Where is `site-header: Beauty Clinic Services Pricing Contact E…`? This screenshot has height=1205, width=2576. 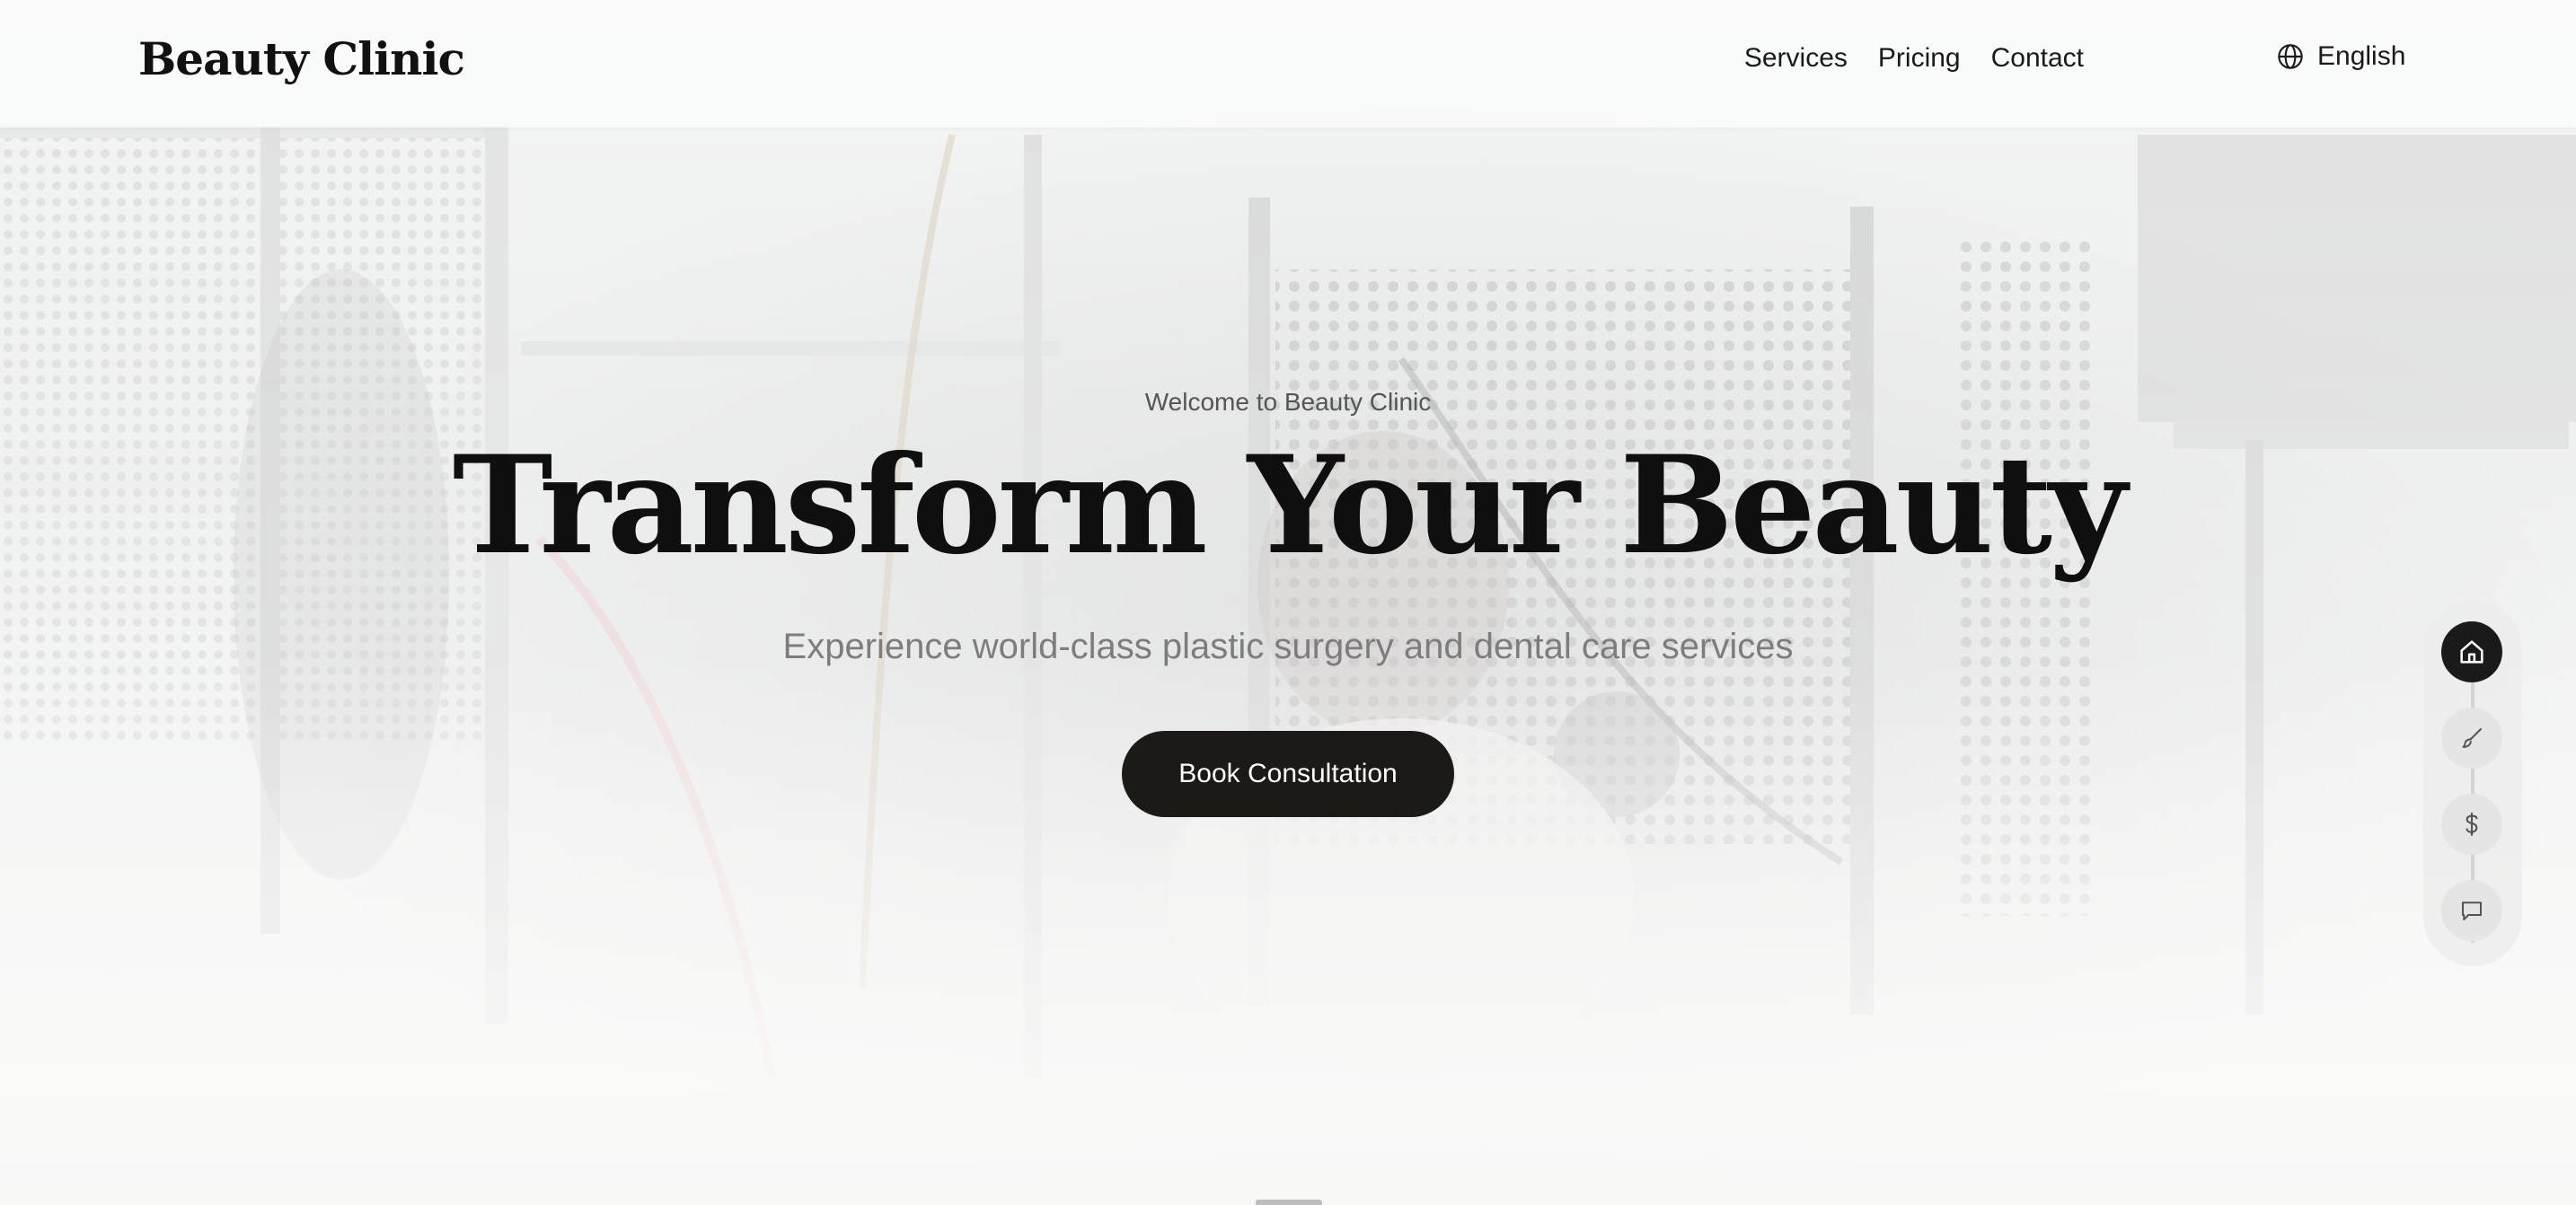
site-header: Beauty Clinic Services Pricing Contact E… is located at coordinates (1288, 64).